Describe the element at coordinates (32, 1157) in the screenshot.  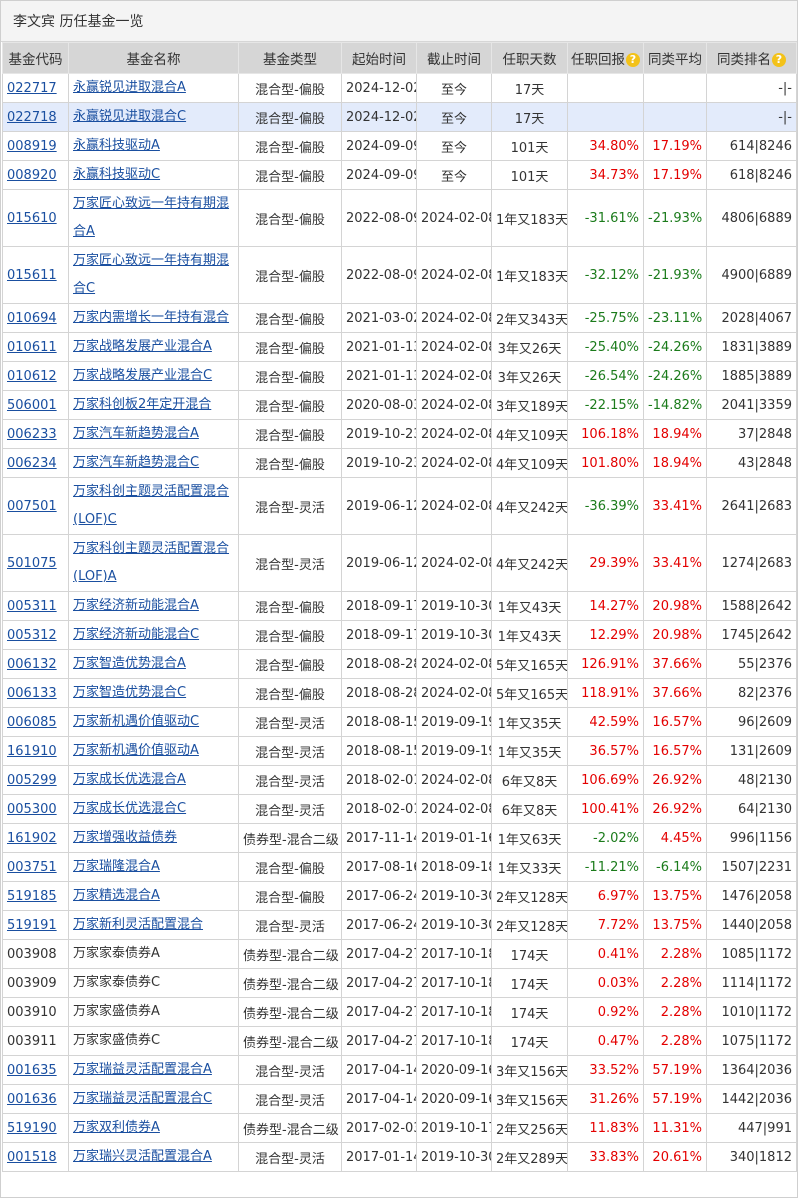
I see `fund-code-link: 001518` at that location.